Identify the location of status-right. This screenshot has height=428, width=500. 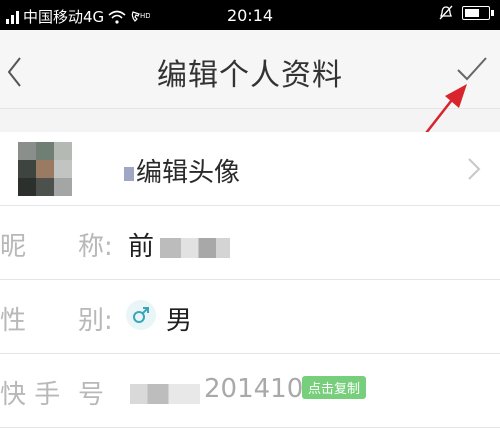
(466, 13).